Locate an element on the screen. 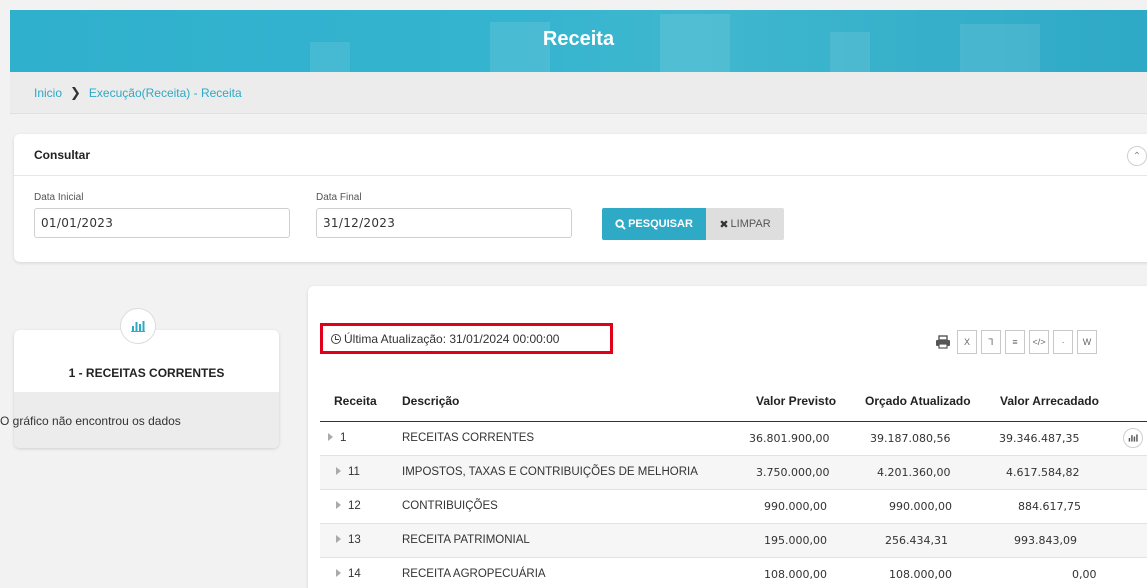 Image resolution: width=1147 pixels, height=588 pixels. limpar-button: ✖ LIMPAR is located at coordinates (745, 224).